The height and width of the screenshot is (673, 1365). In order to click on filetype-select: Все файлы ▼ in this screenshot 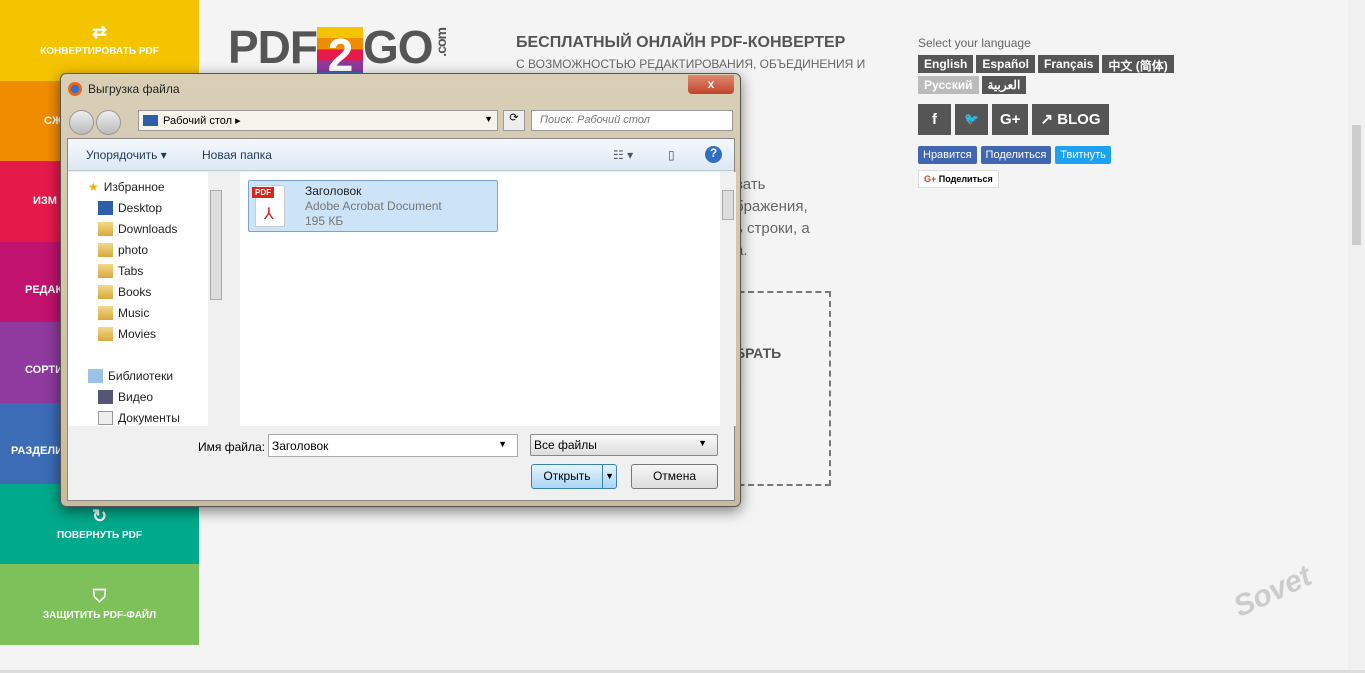, I will do `click(624, 445)`.